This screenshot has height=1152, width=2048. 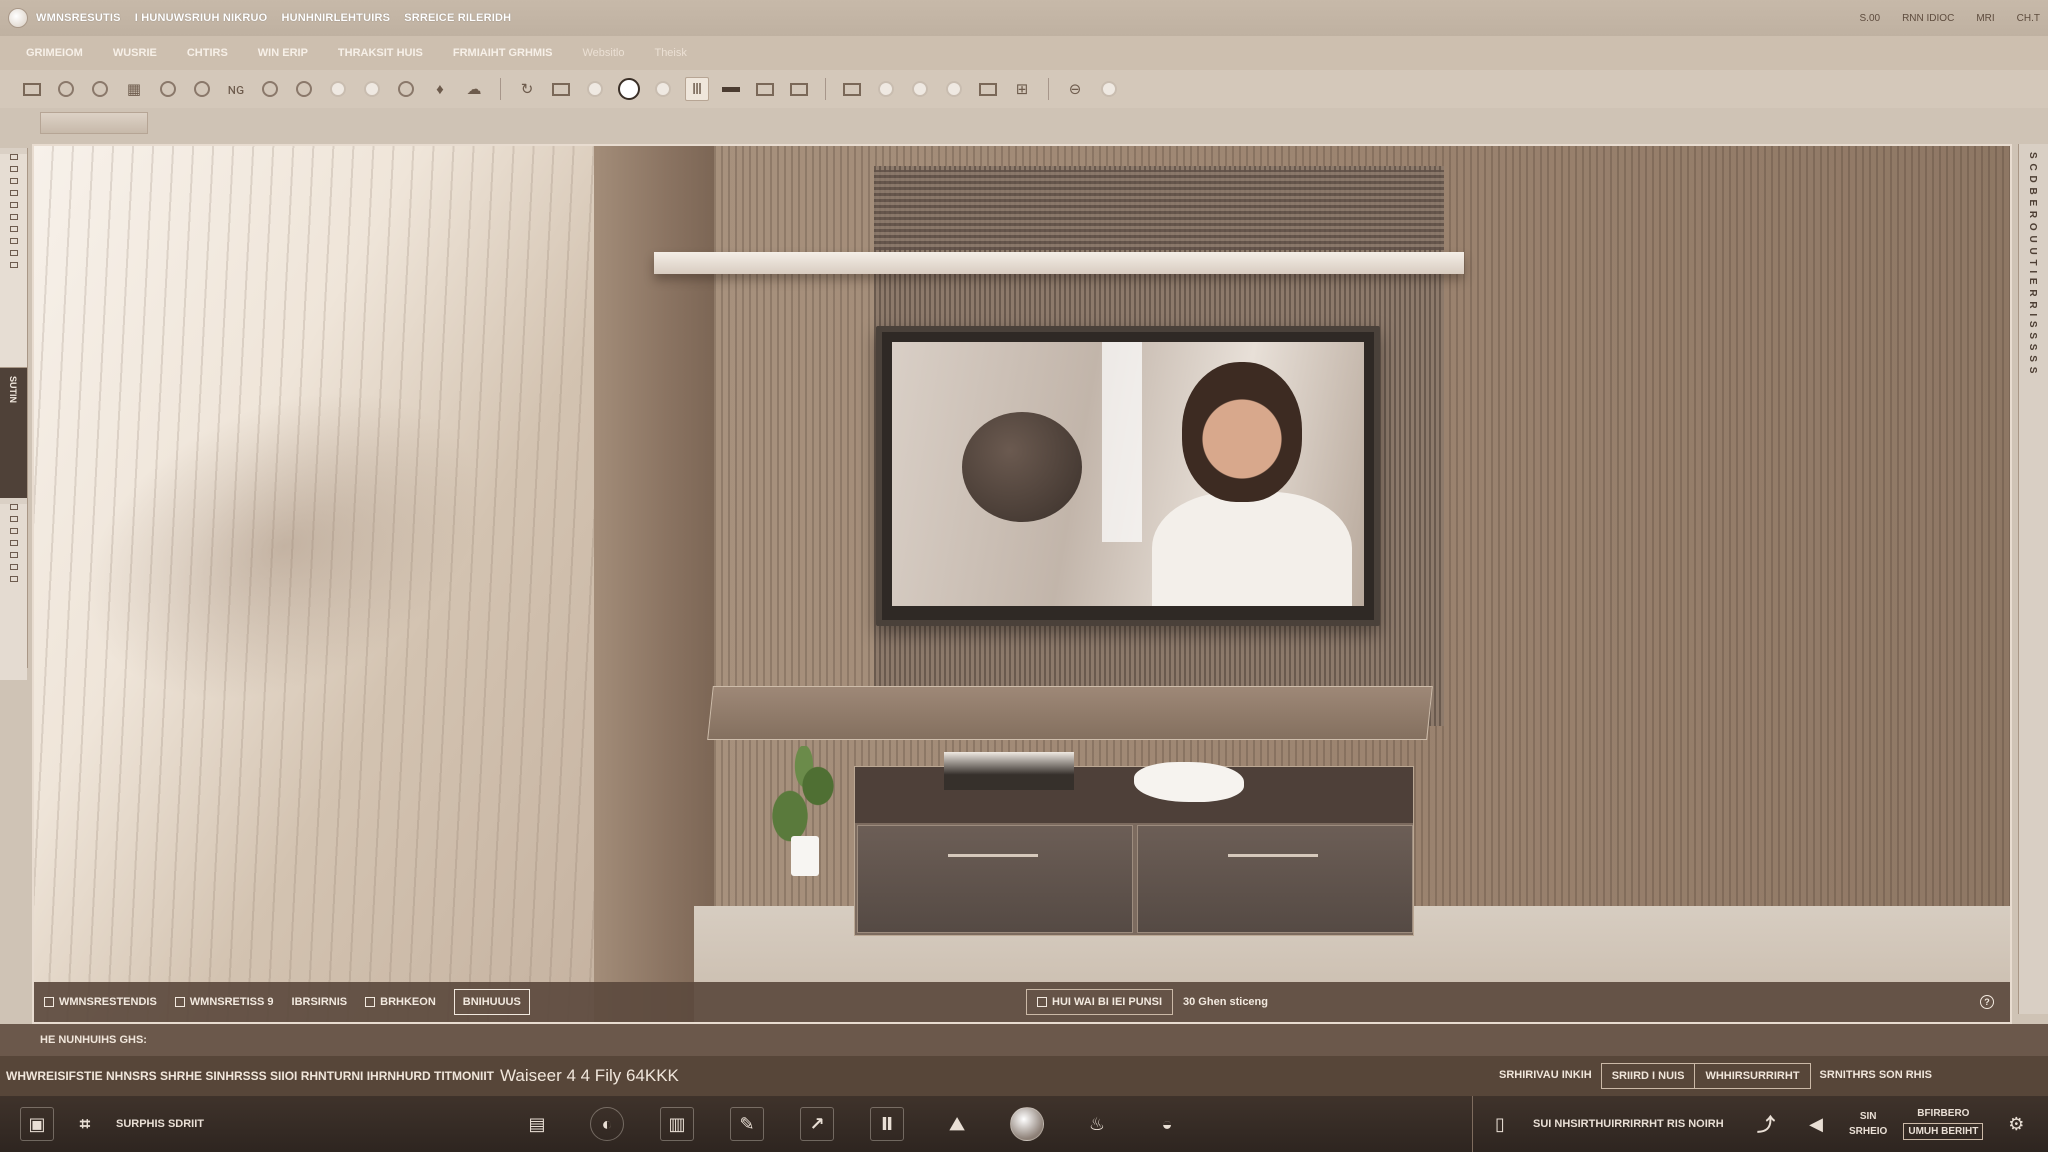 I want to click on menu-item-3: CHTIRS, so click(x=207, y=53).